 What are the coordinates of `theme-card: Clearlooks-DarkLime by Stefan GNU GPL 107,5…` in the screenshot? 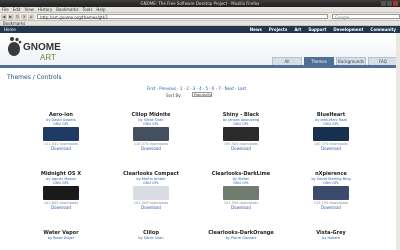 It's located at (241, 190).